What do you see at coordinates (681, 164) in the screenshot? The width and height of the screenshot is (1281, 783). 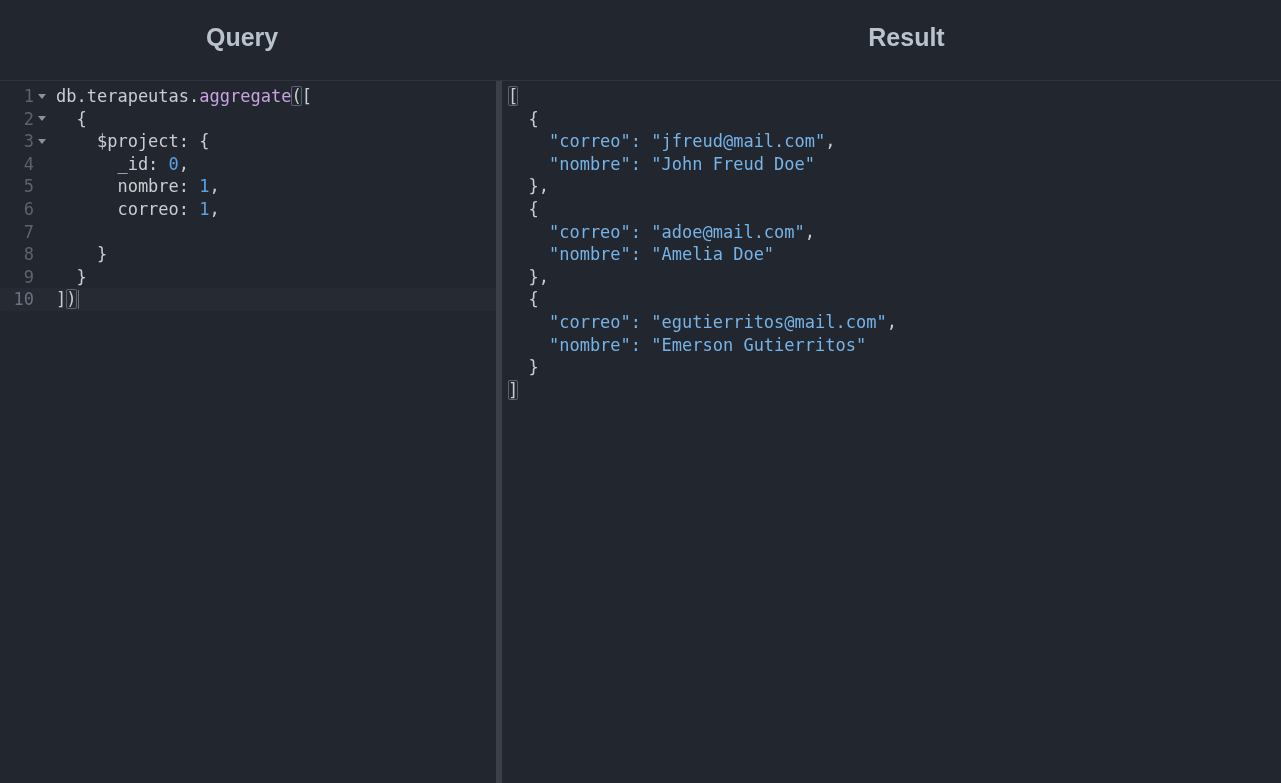 I see `result-line: "nombre": "John Freud Doe"` at bounding box center [681, 164].